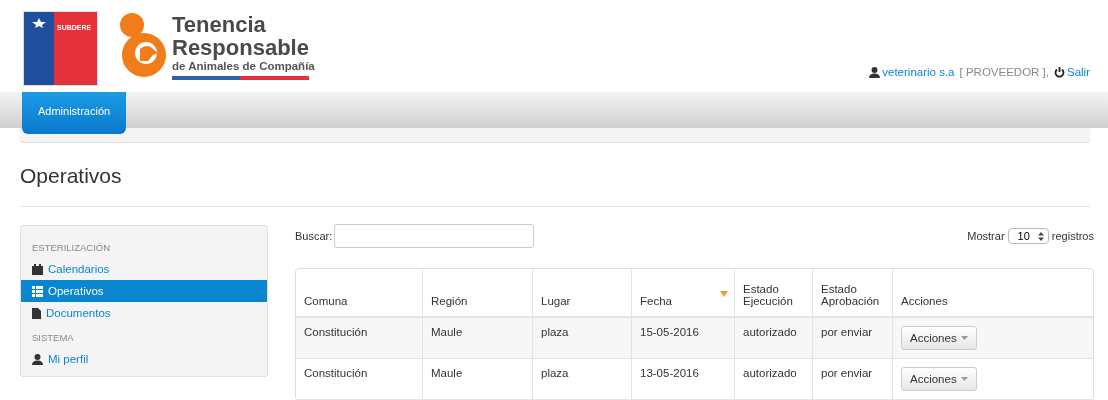 The width and height of the screenshot is (1108, 400). What do you see at coordinates (71, 248) in the screenshot?
I see `sidebar-heading: ESTERILIZACIÓN` at bounding box center [71, 248].